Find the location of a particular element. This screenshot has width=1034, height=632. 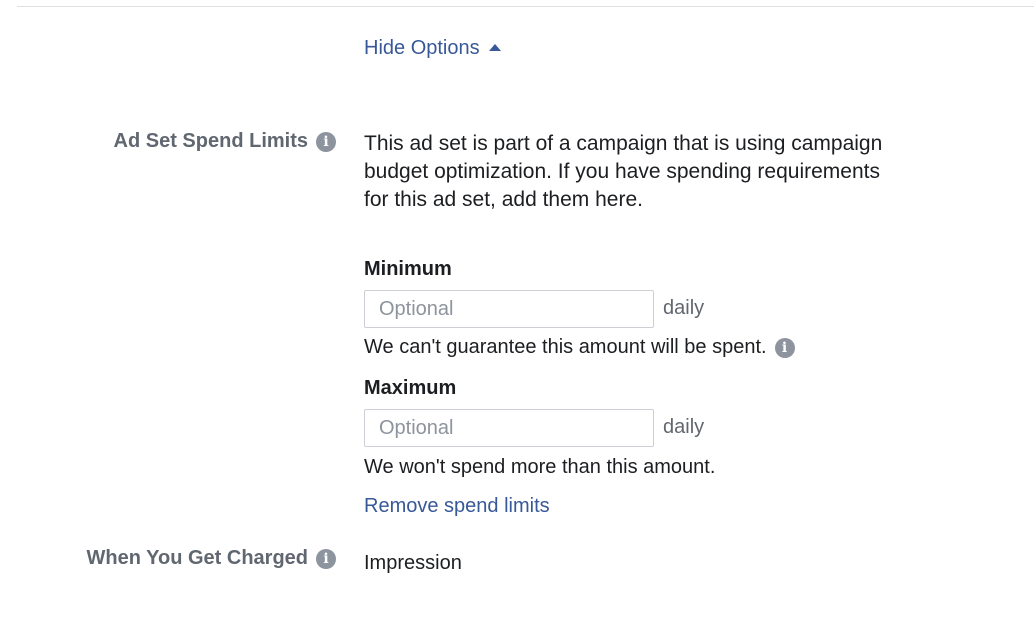

maximum-helper-row: We won't spend more than this amount. is located at coordinates (539, 467).